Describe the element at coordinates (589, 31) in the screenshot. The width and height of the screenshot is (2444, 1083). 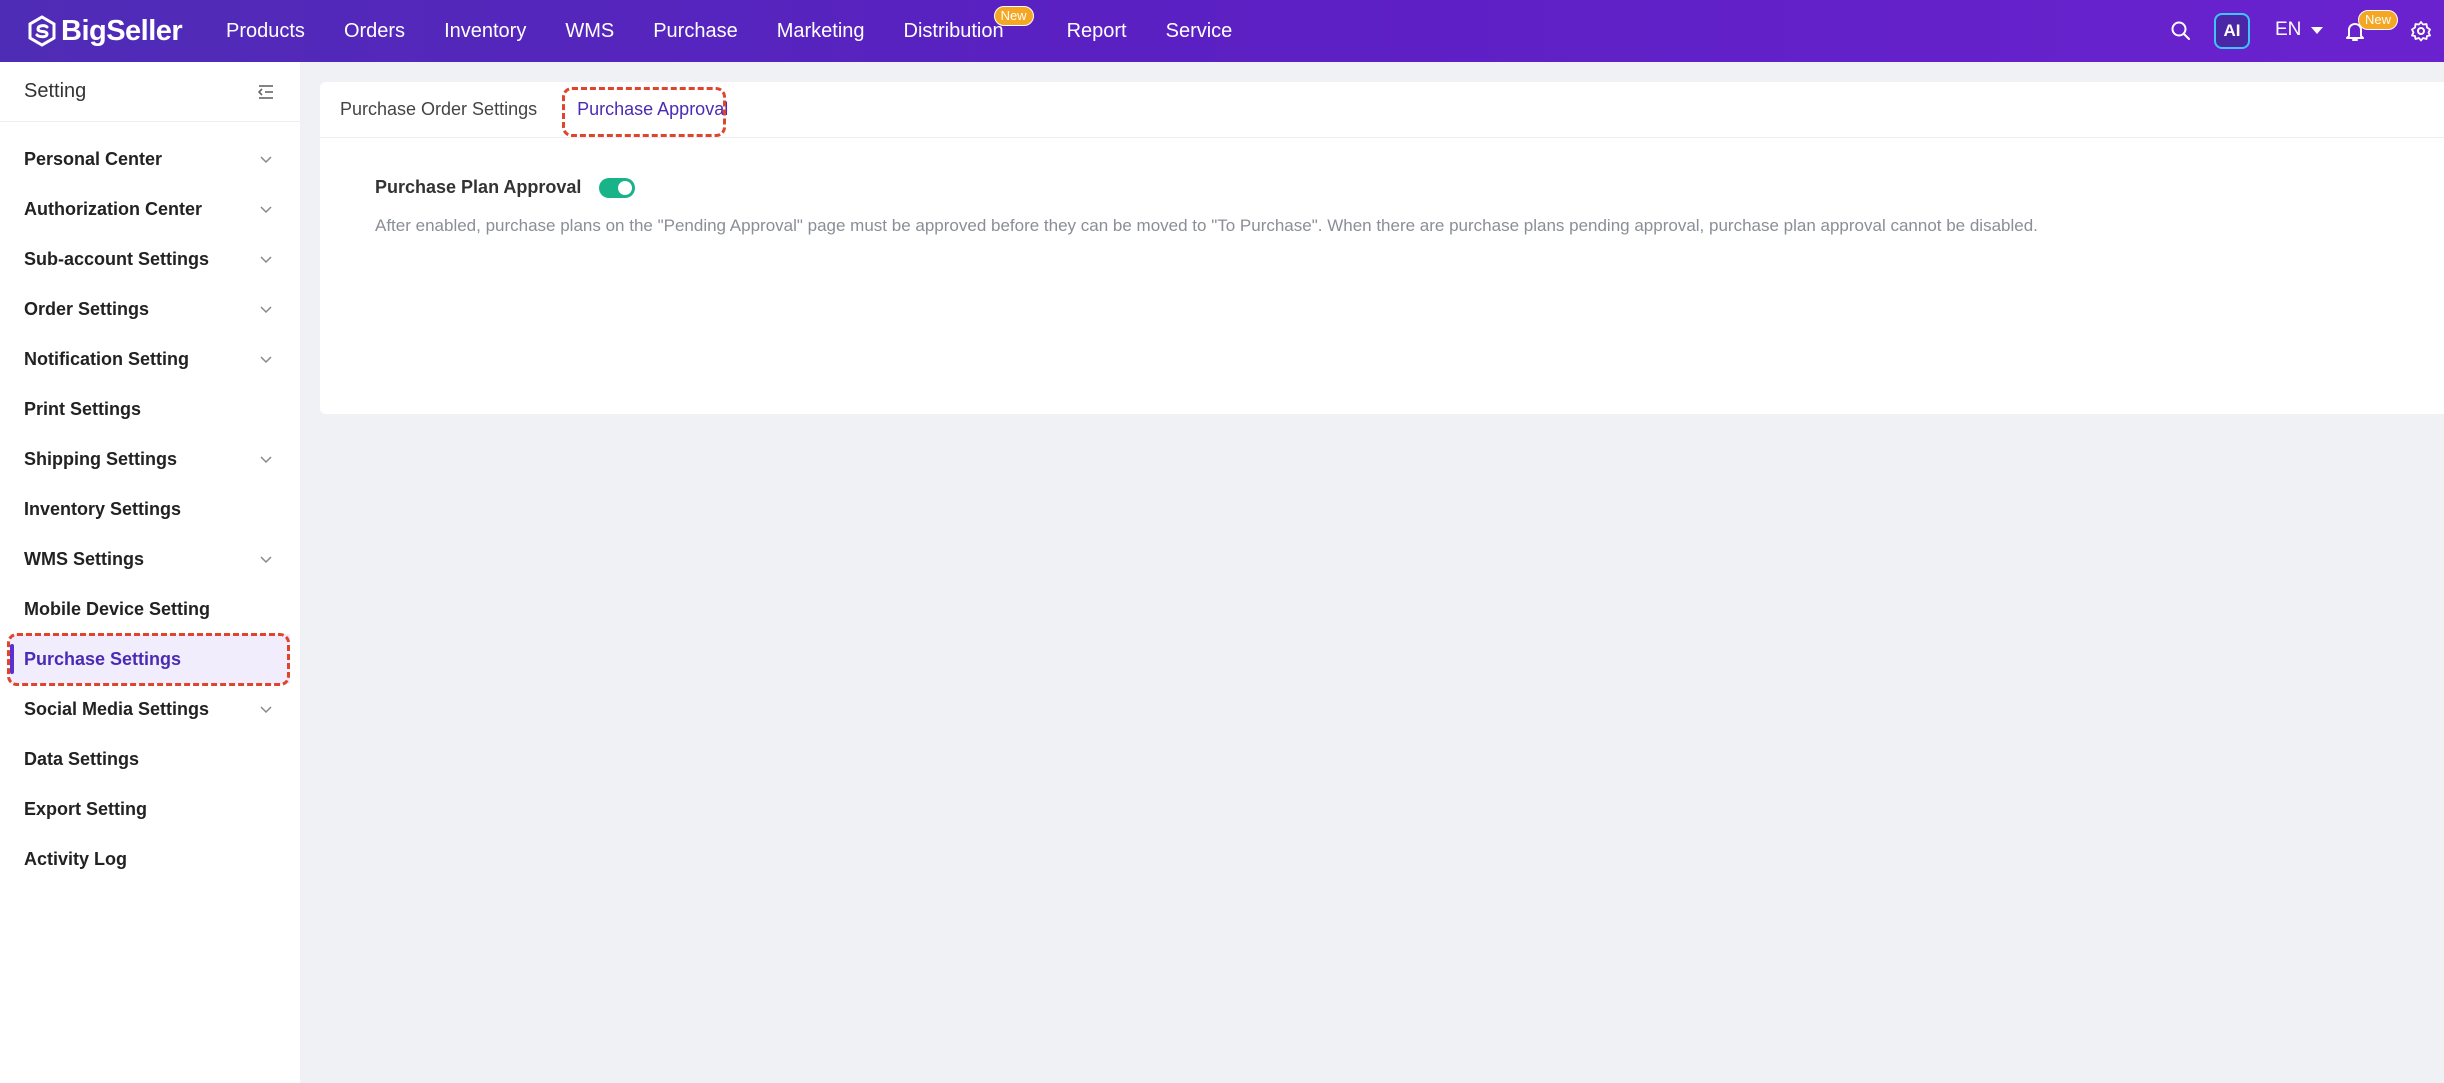
I see `nav-wms: WMS` at that location.